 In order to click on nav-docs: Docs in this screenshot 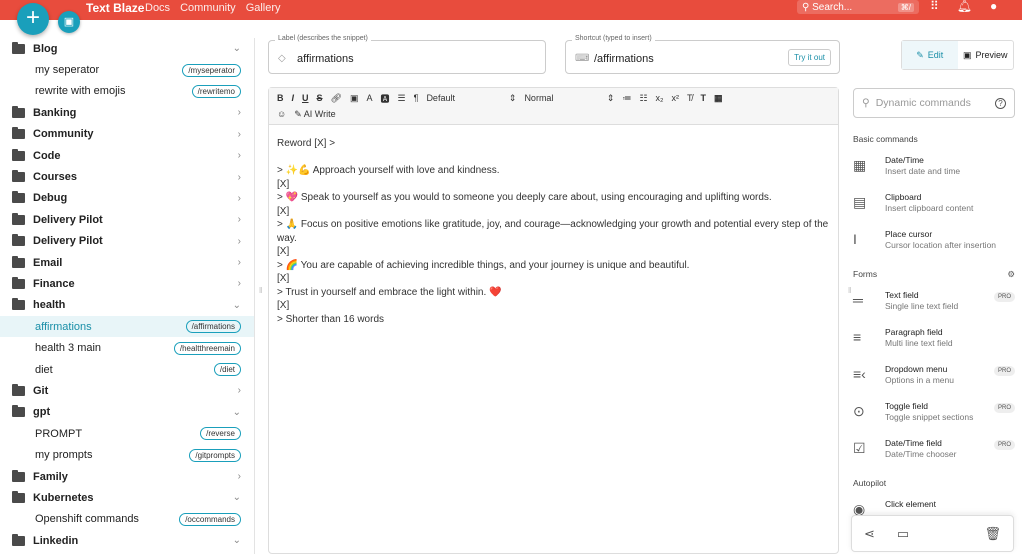, I will do `click(157, 8)`.